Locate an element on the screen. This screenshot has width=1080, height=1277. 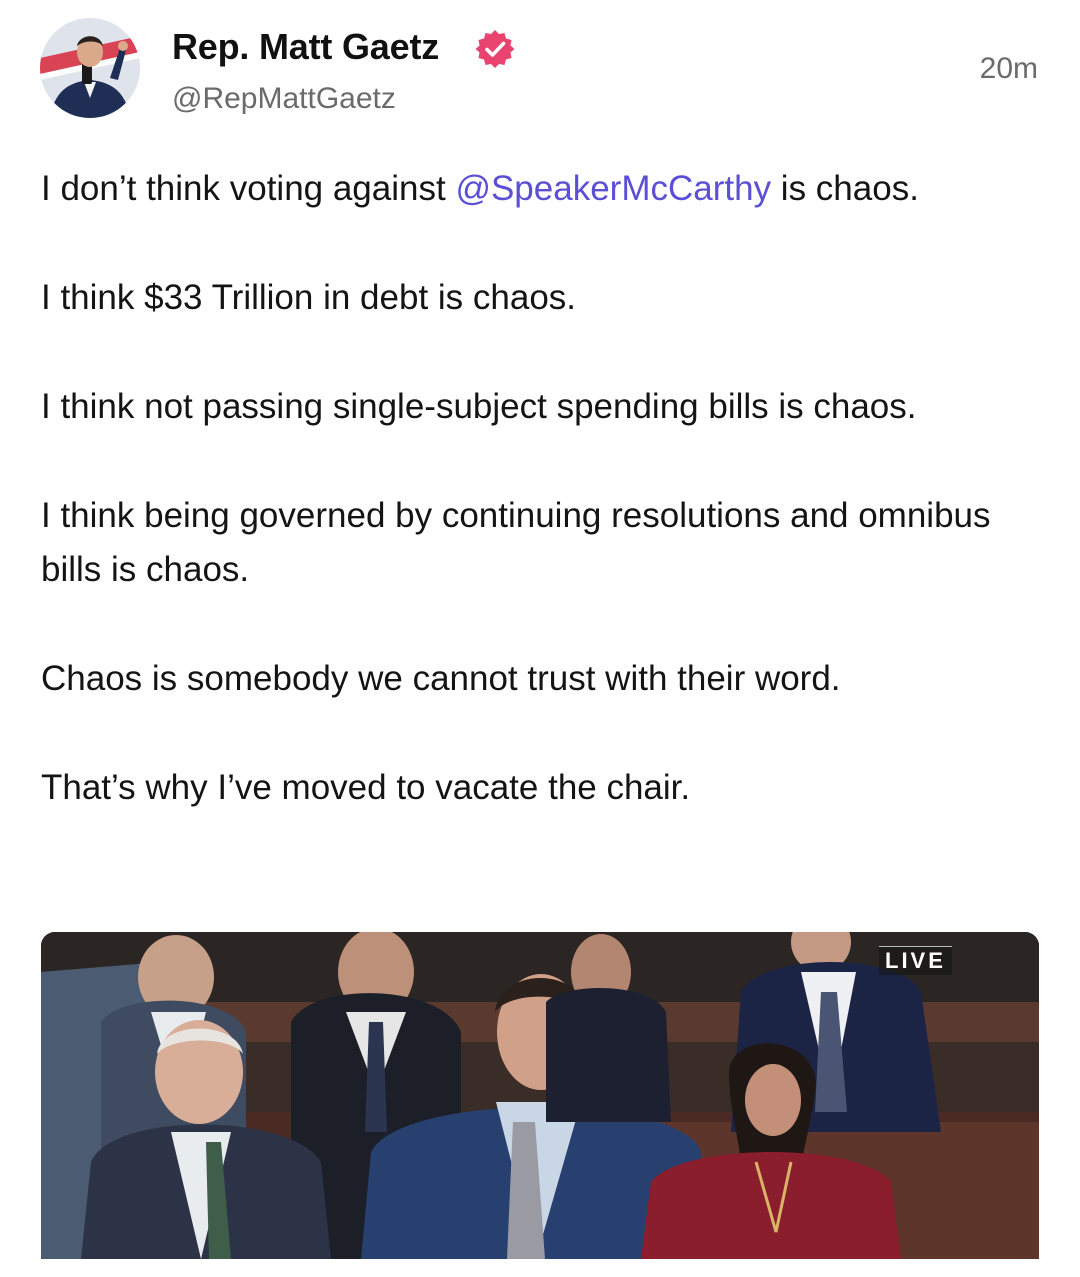
author-name: Rep. Matt Gaetz is located at coordinates (305, 47).